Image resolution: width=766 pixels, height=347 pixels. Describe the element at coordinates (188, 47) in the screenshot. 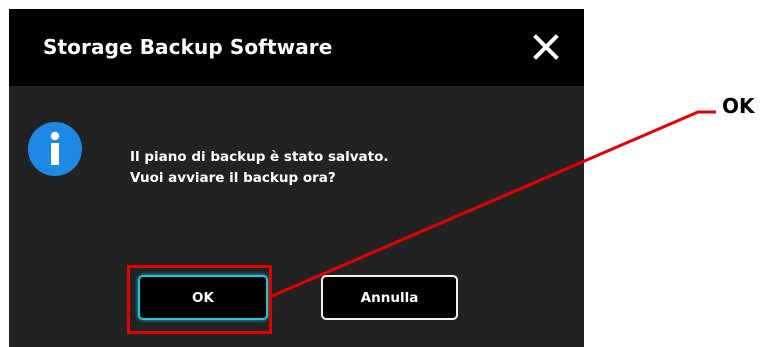

I see `dialog-title: Storage Backup Software` at that location.